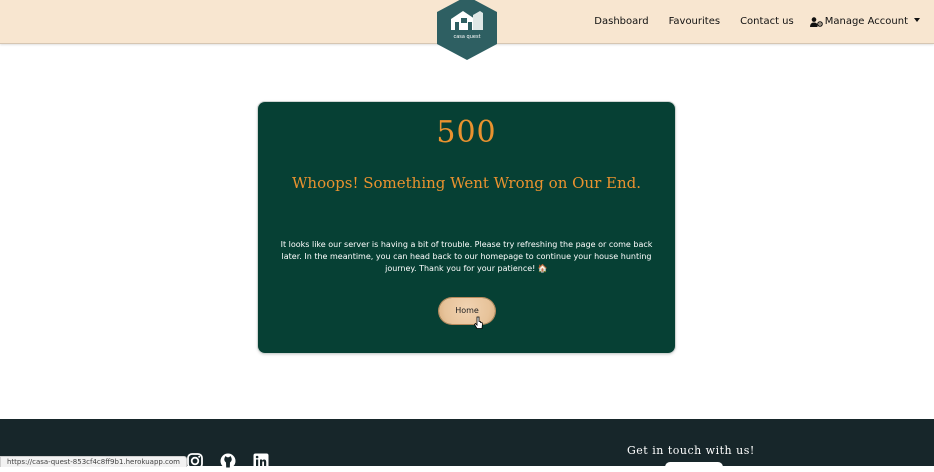 This screenshot has width=934, height=472. Describe the element at coordinates (695, 21) in the screenshot. I see `nav-favourites: Favourites` at that location.